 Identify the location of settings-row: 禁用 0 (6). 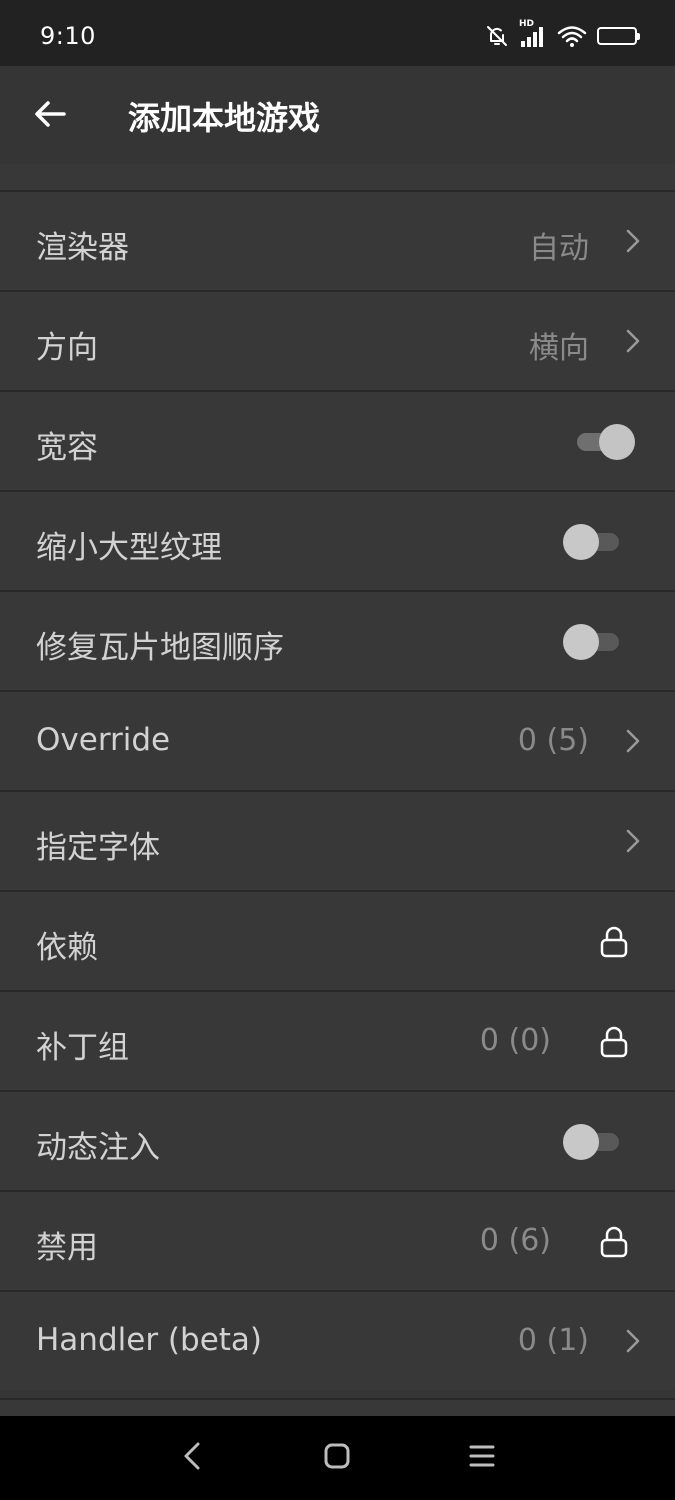
(337, 1240).